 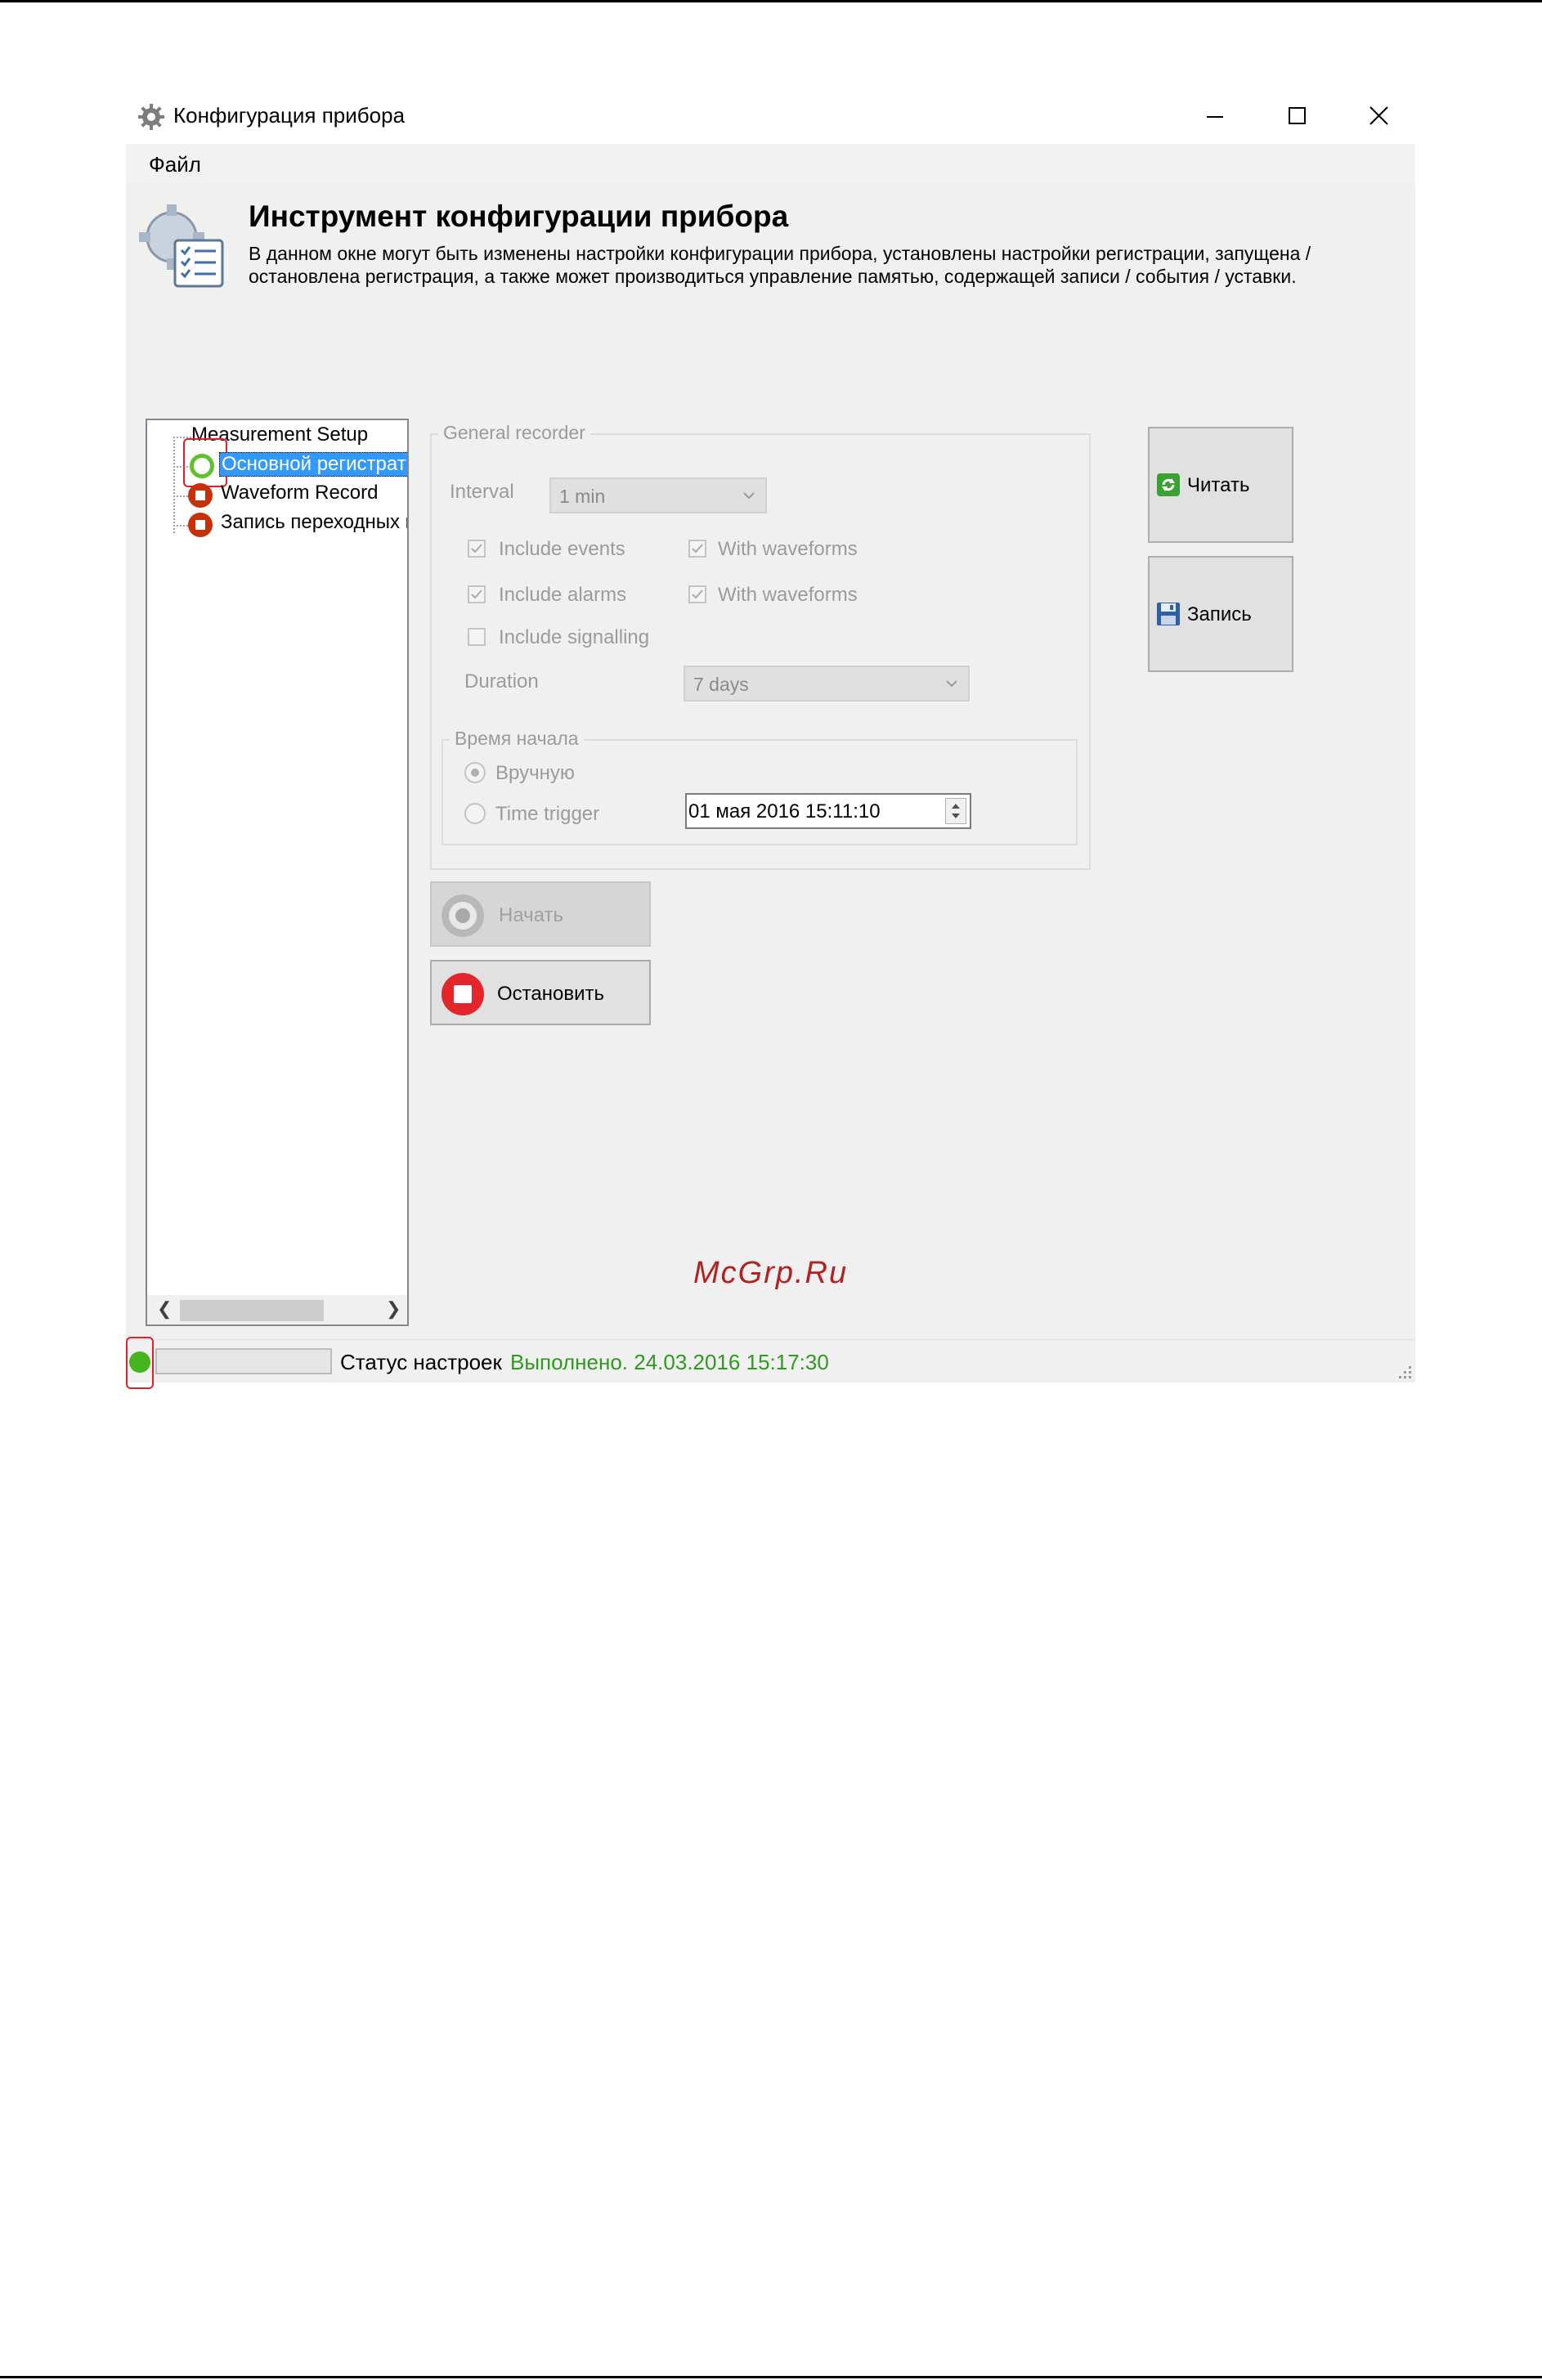 I want to click on refresh-icon, so click(x=1168, y=485).